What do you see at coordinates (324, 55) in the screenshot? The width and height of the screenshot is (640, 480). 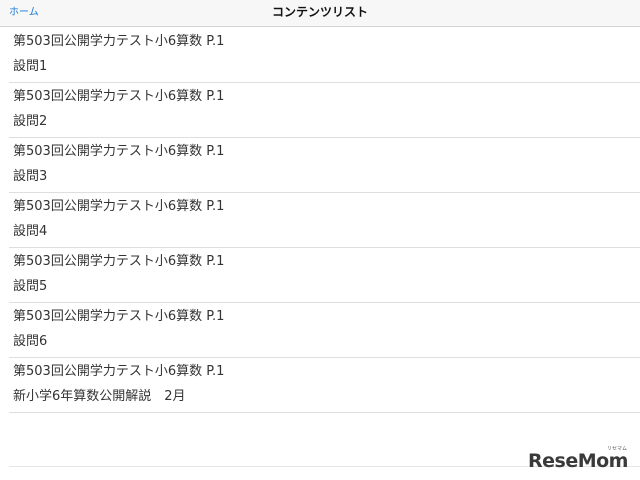 I see `list-item: 第503回公開学力テスト小6算数 P.1 設問1` at bounding box center [324, 55].